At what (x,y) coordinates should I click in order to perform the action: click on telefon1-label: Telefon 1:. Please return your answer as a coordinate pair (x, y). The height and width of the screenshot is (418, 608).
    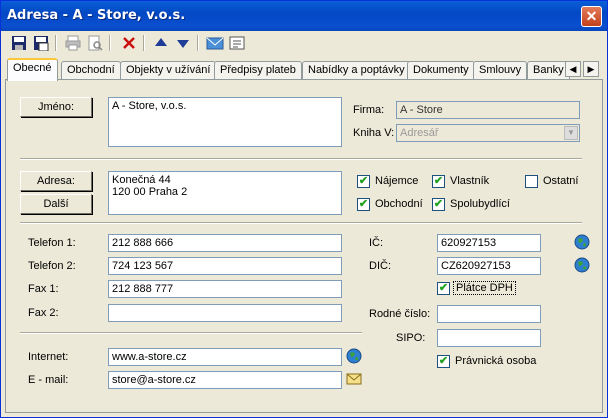
    Looking at the image, I should click on (52, 243).